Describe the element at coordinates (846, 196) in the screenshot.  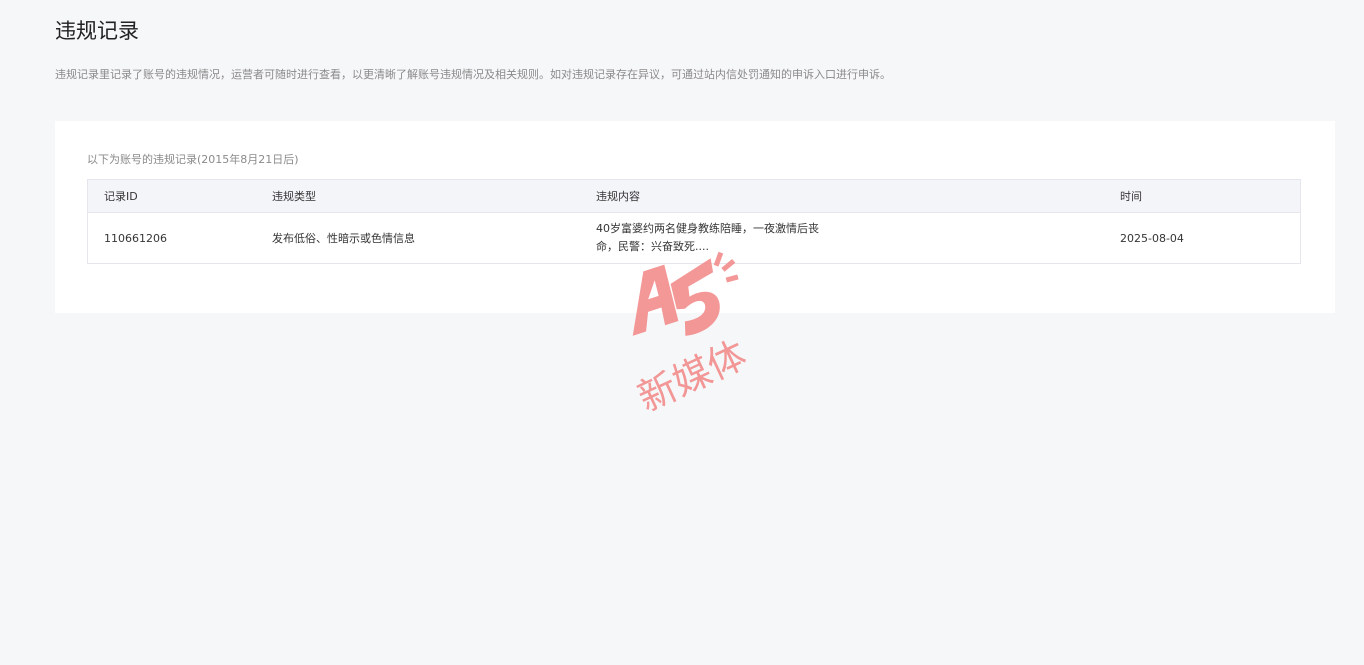
I see `column-header-content: 违规内容` at that location.